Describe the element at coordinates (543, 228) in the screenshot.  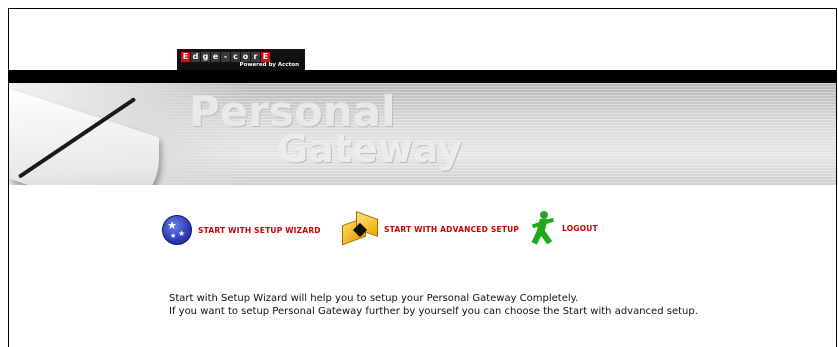
I see `running-man-icon` at that location.